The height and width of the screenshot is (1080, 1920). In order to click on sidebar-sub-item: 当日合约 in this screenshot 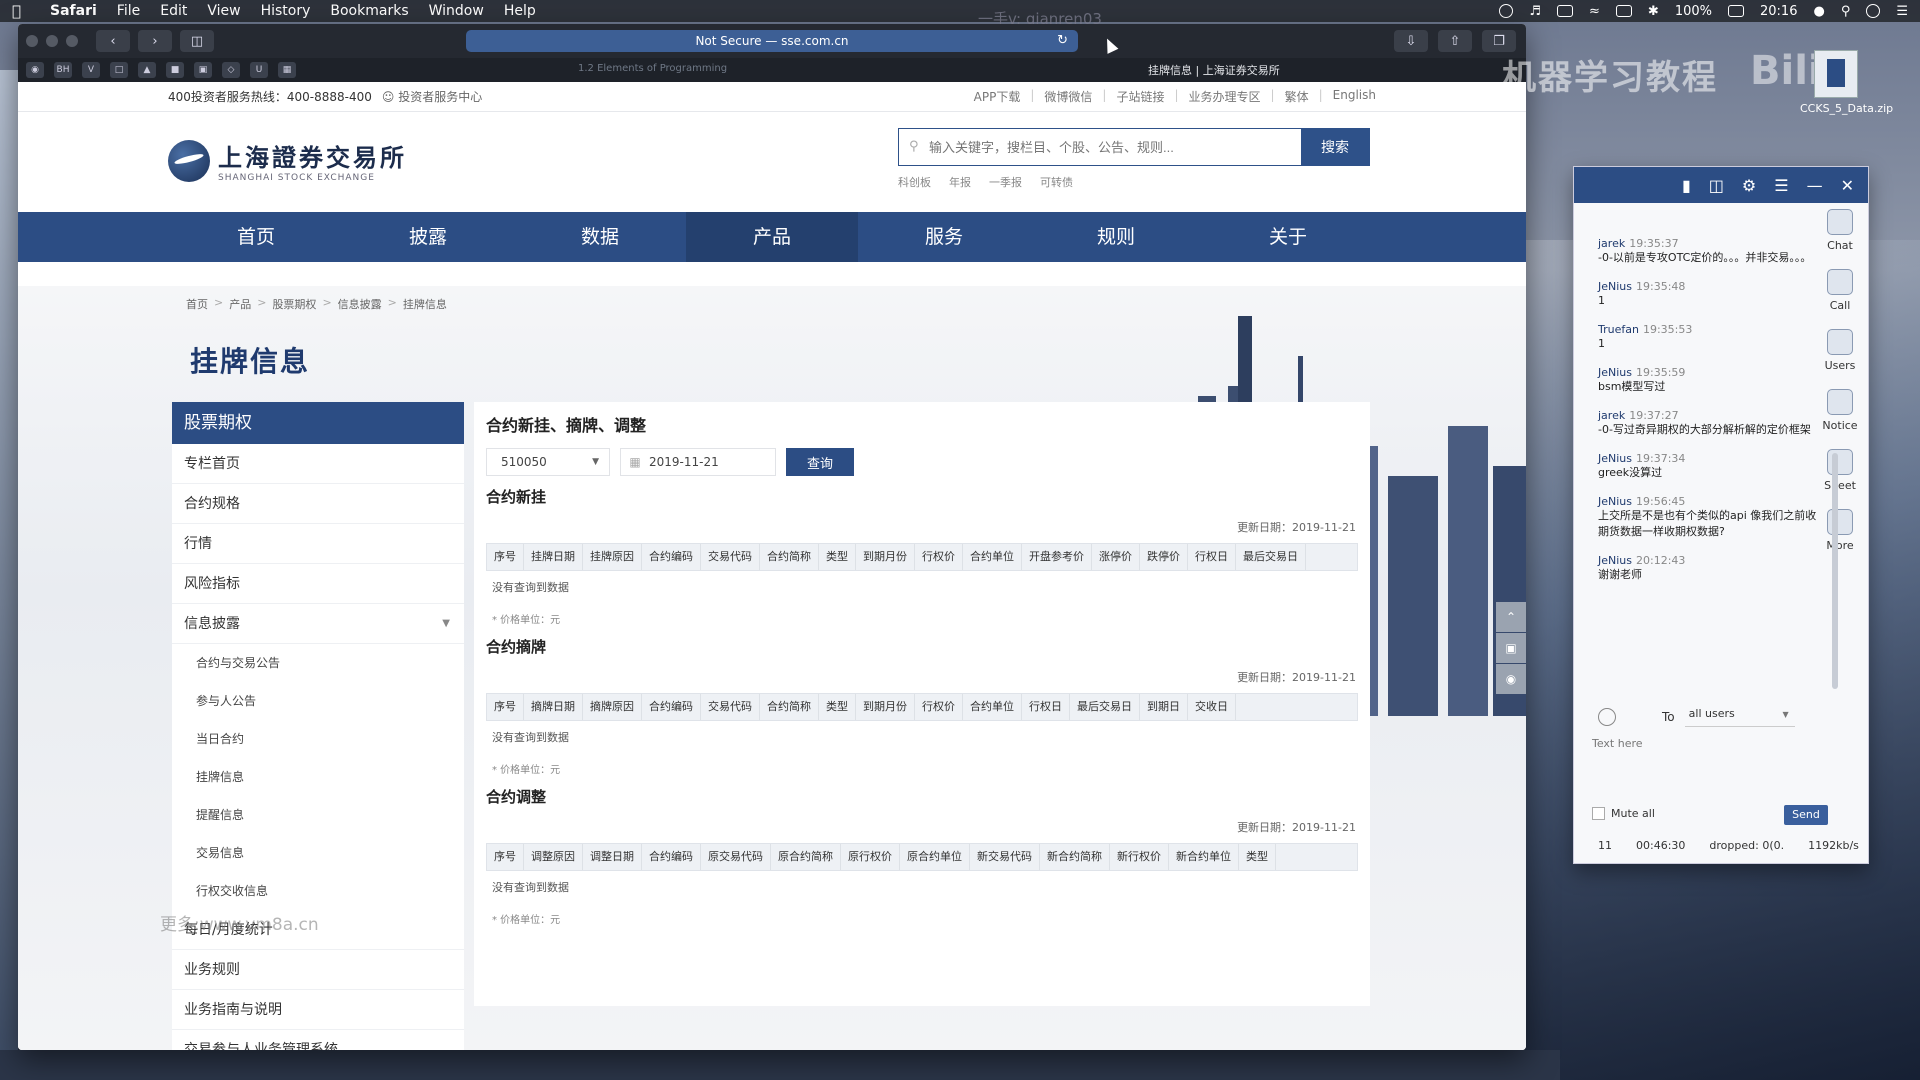, I will do `click(318, 739)`.